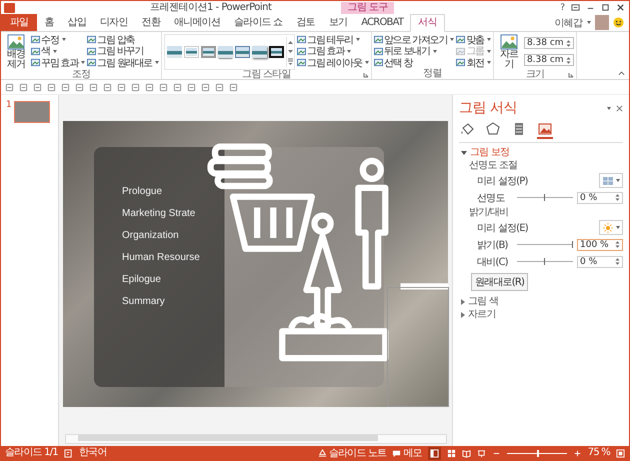  Describe the element at coordinates (35, 39) in the screenshot. I see `picture-icon` at that location.